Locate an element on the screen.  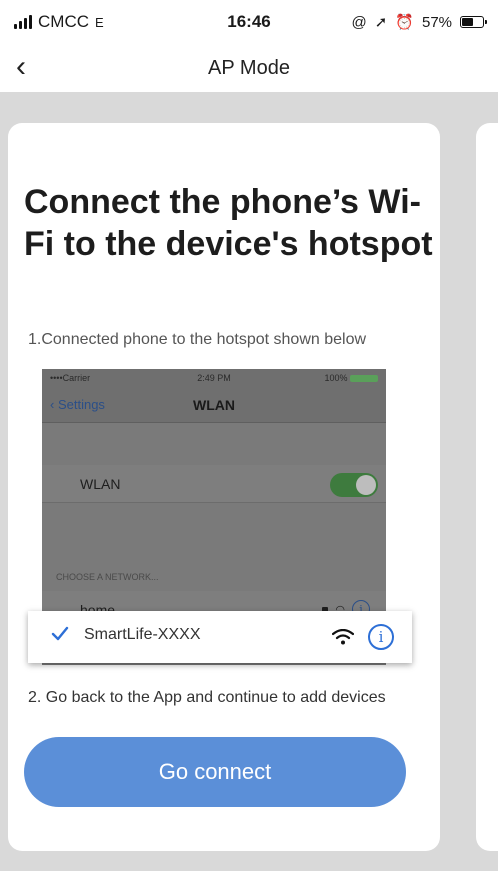
illustration-nav: ‹ Settings WLAN is located at coordinates (214, 405).